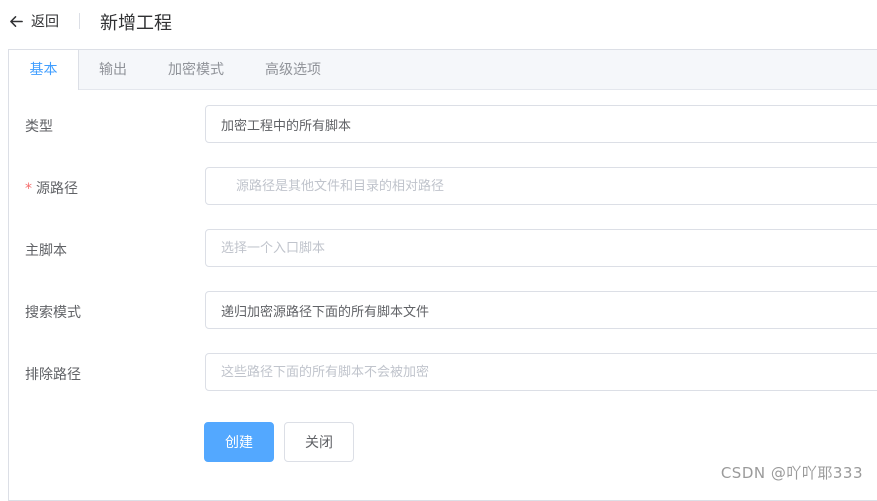 Image resolution: width=877 pixels, height=501 pixels. Describe the element at coordinates (792, 472) in the screenshot. I see `watermark: CSDN @吖吖耶333` at that location.